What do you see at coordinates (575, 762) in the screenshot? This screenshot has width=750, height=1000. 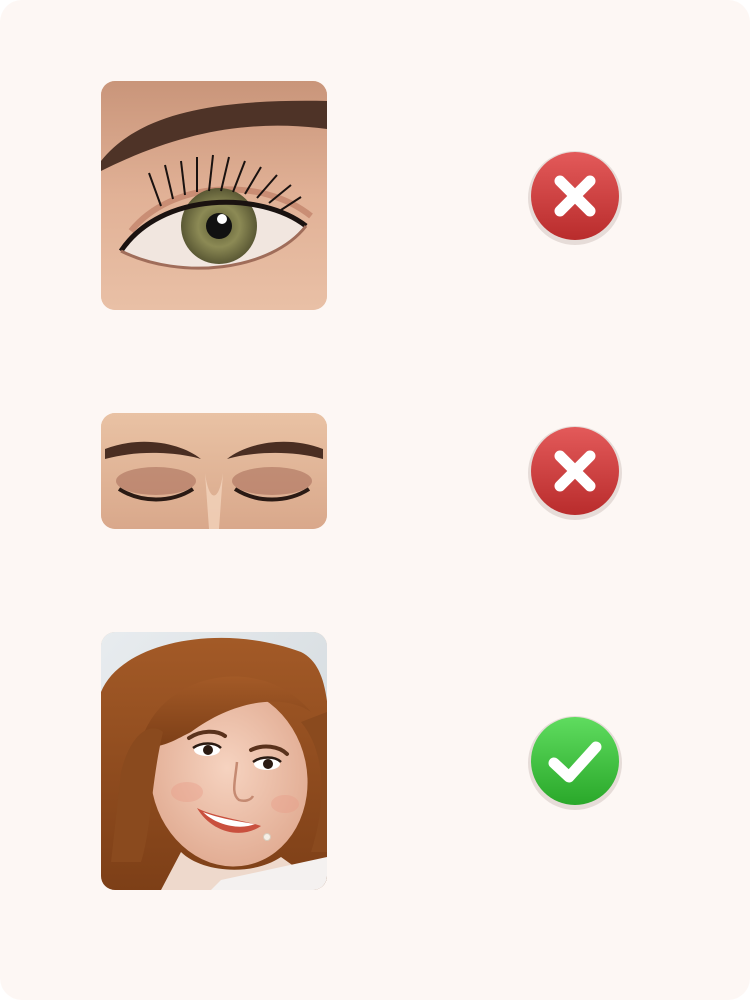 I see `accepted-status-icon` at bounding box center [575, 762].